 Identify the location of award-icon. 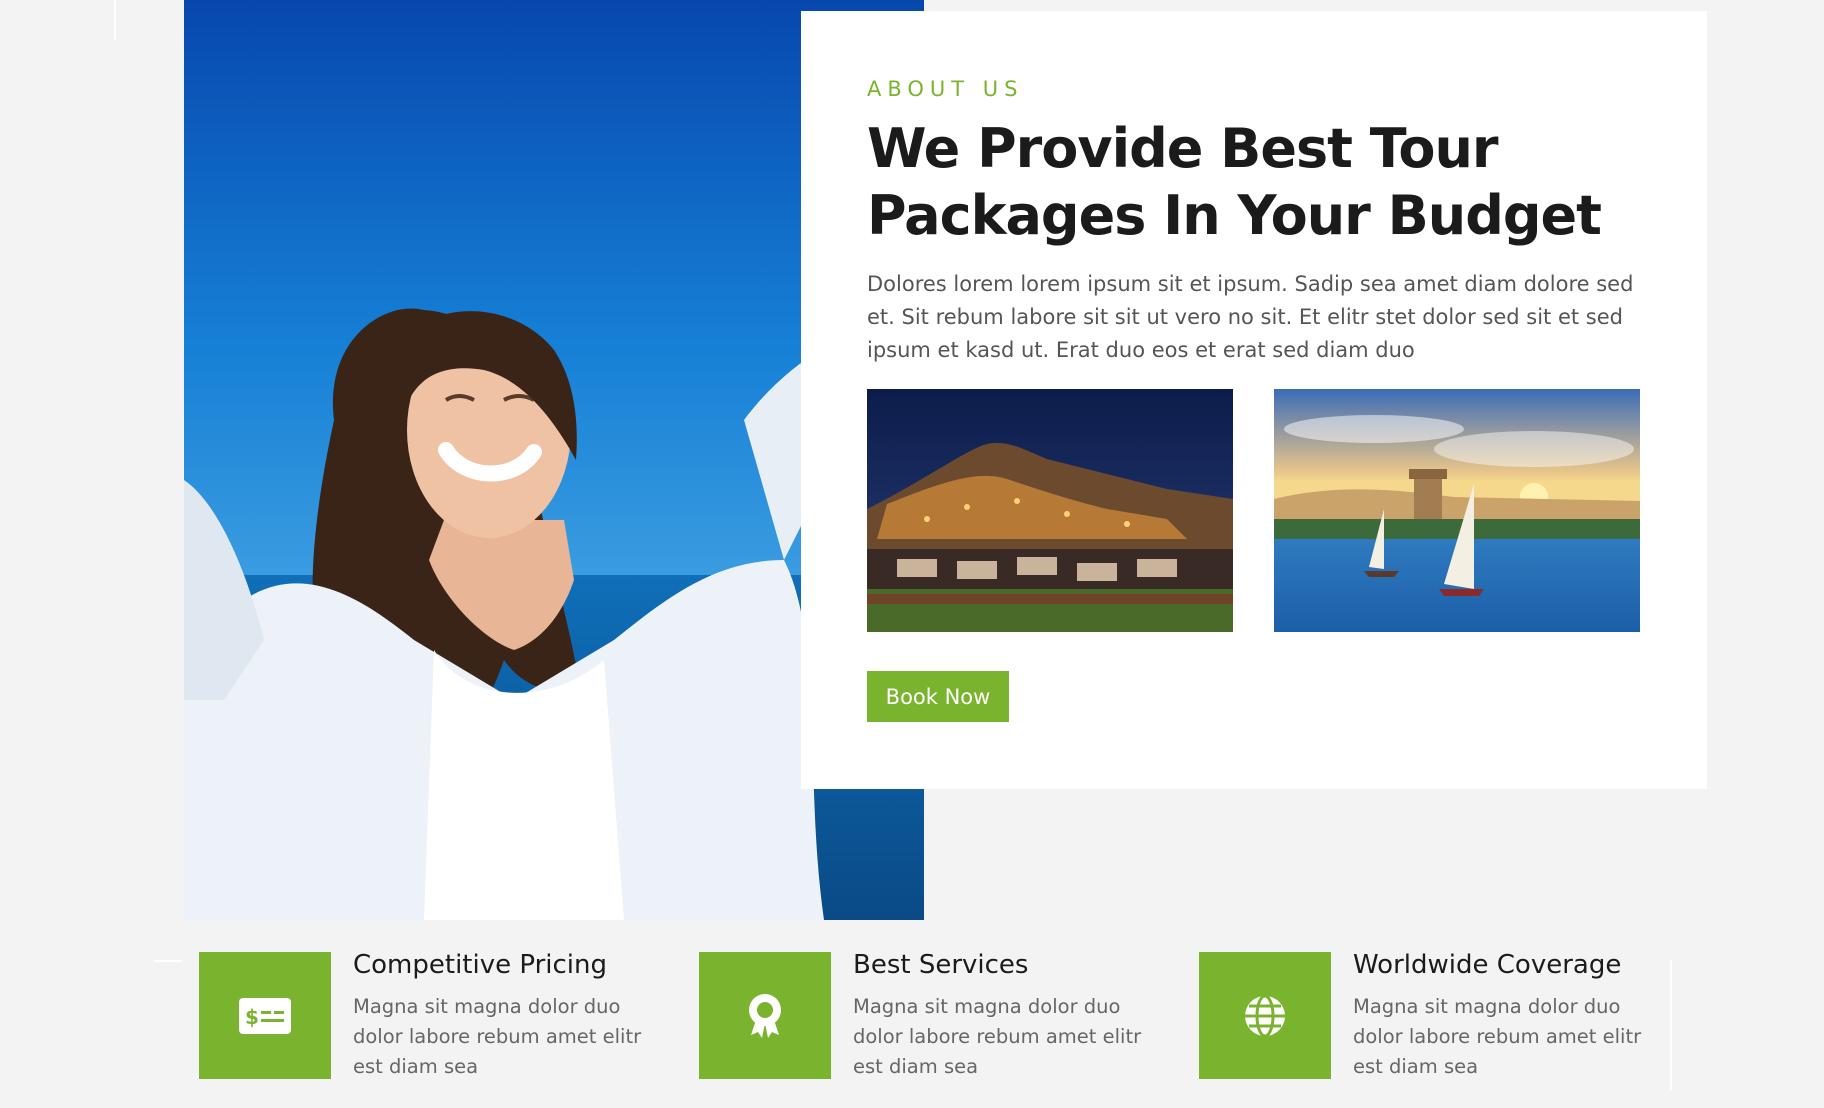
(765, 1015).